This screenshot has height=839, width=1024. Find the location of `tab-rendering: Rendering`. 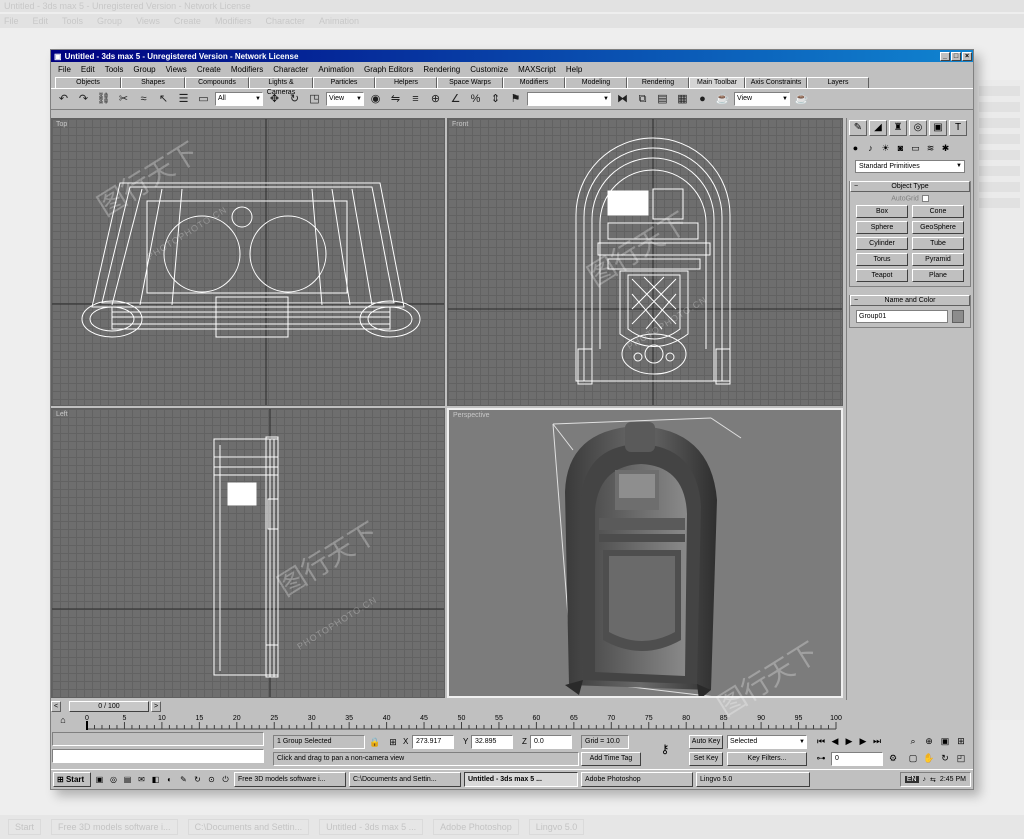

tab-rendering: Rendering is located at coordinates (658, 82).